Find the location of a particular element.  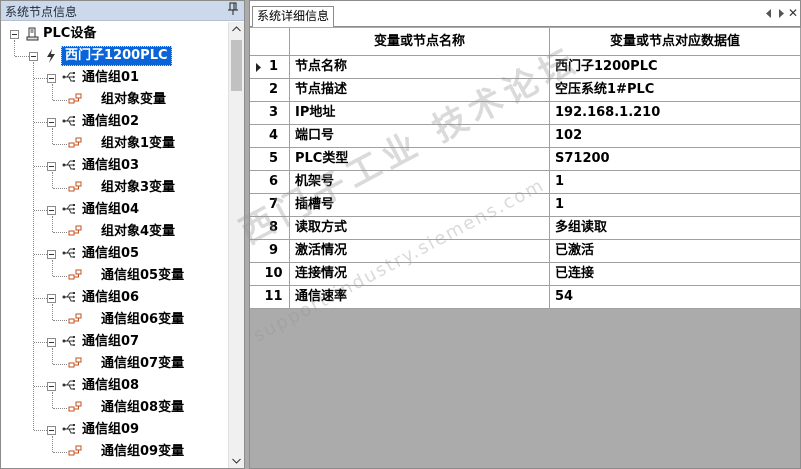

tree-node-group-variable: 组对象3变量 is located at coordinates (114, 188).